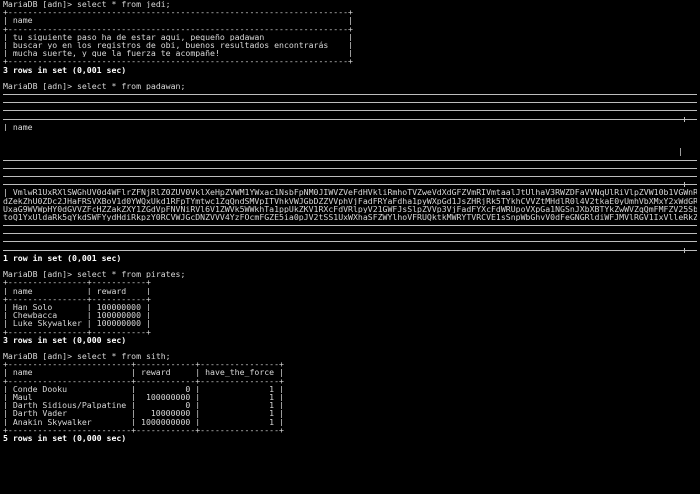  What do you see at coordinates (143, 413) in the screenshot?
I see `table-row: | Darth Vader | 10000000 | 1 |` at bounding box center [143, 413].